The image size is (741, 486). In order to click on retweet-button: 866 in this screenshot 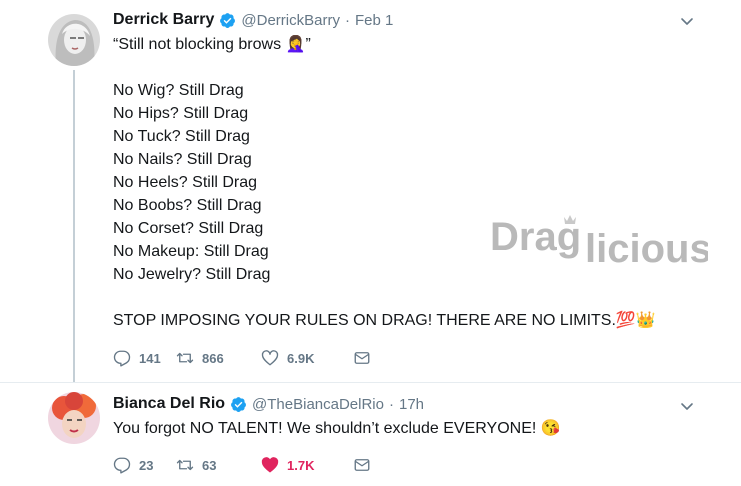, I will do `click(218, 358)`.